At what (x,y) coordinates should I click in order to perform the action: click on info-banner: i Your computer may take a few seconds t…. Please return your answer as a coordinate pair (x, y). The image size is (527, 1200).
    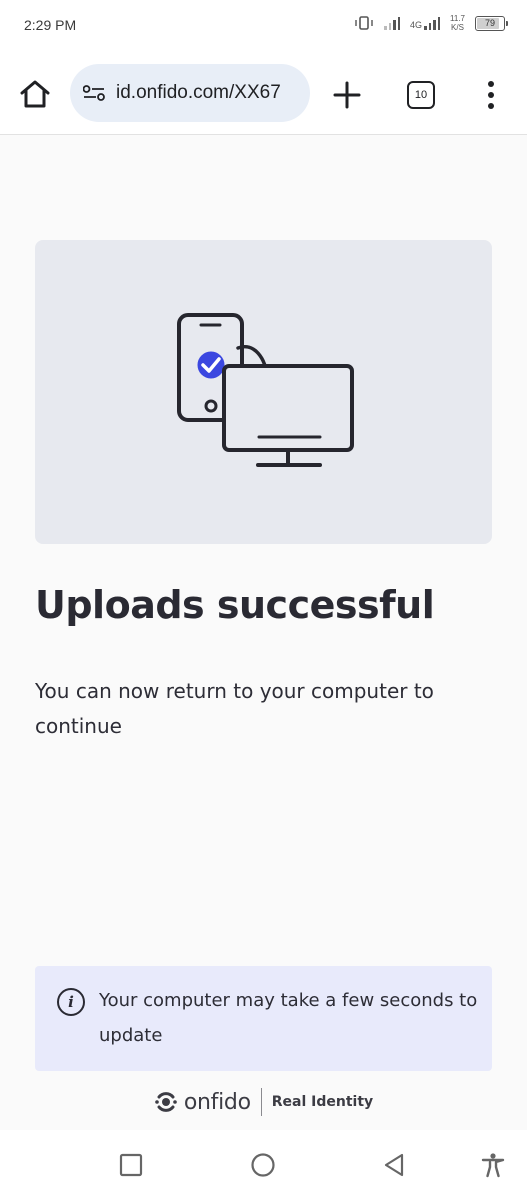
    Looking at the image, I should click on (263, 1018).